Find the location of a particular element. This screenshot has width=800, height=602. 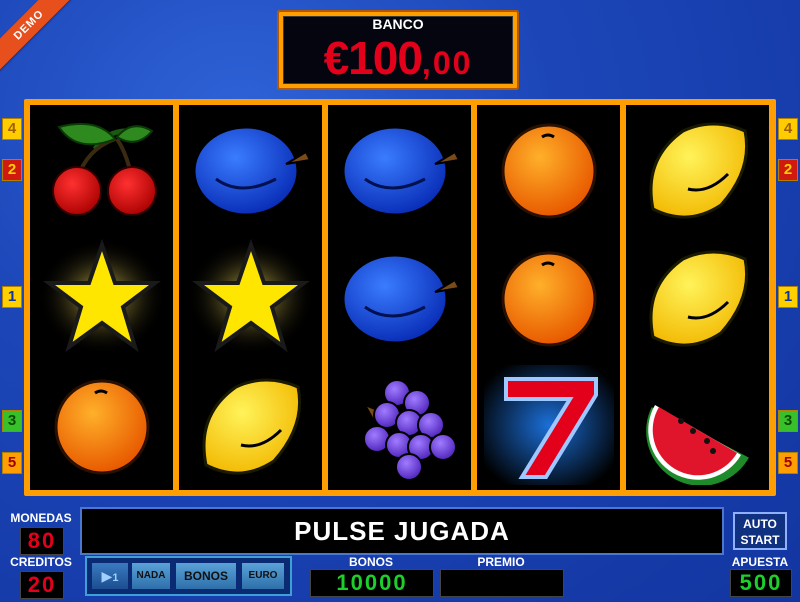

banco-amount: €100,00 is located at coordinates (398, 60).